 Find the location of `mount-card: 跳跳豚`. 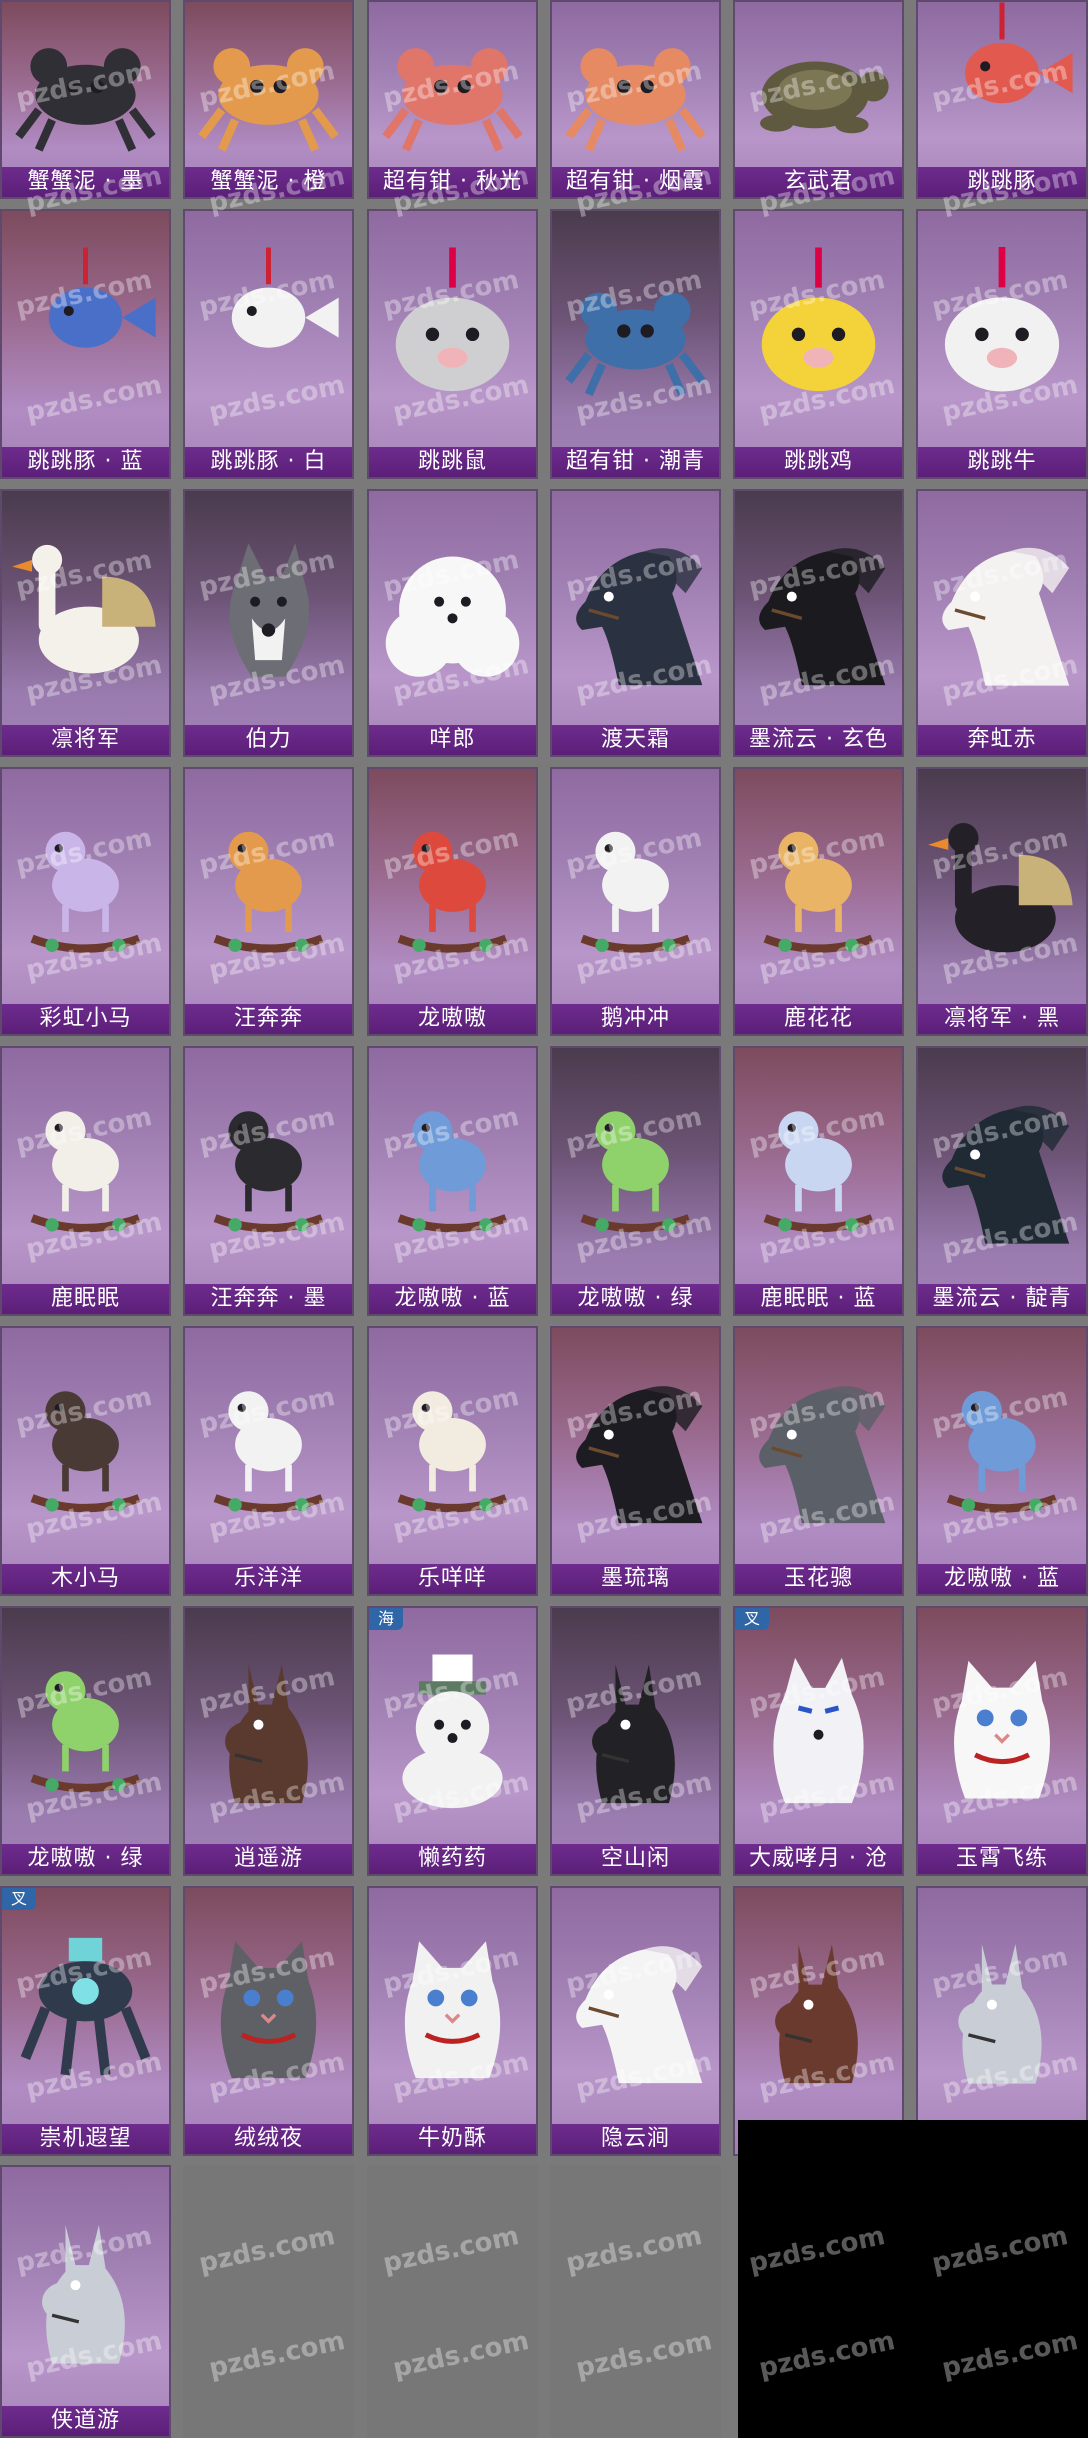

mount-card: 跳跳豚 is located at coordinates (1002, 99).